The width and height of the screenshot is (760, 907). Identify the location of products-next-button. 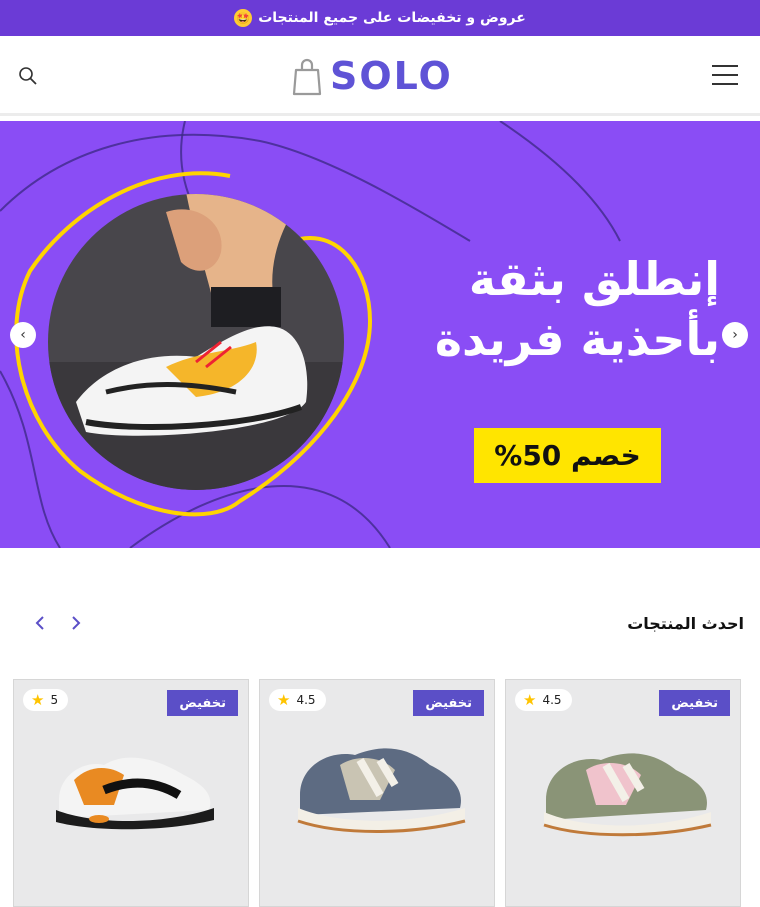
(76, 623).